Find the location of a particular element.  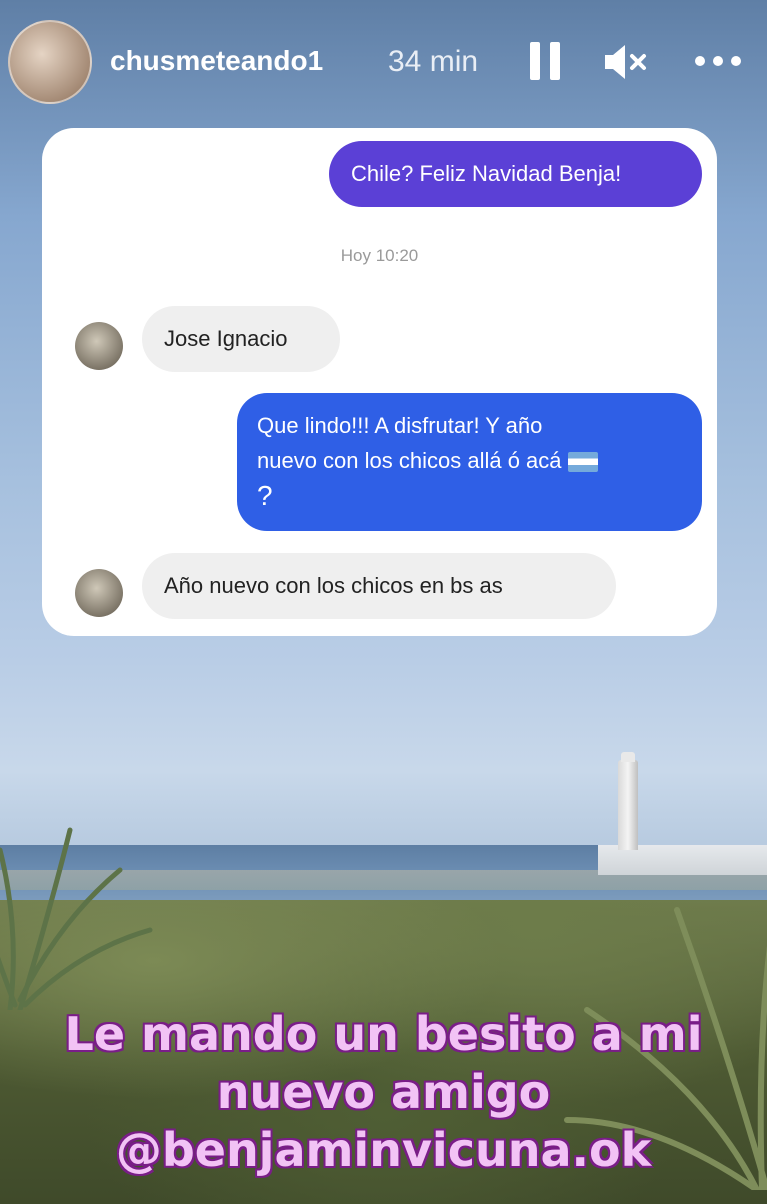

more-icon is located at coordinates (718, 62).